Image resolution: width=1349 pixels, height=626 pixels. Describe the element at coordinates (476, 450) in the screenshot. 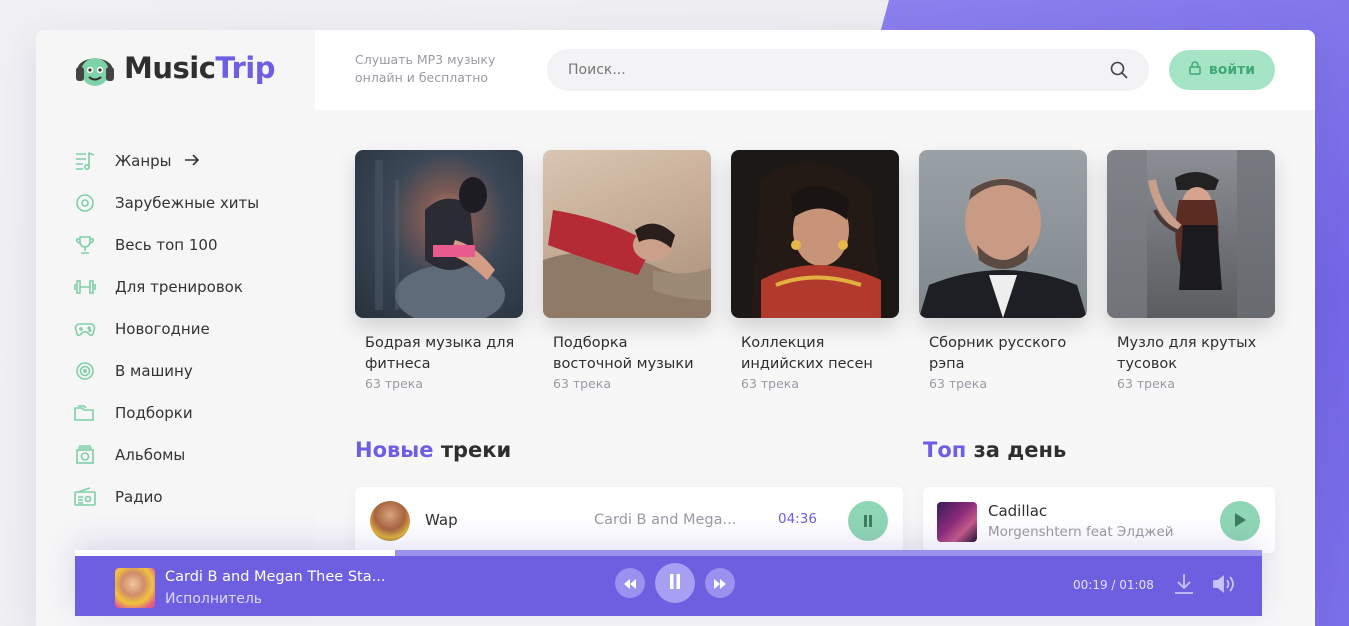

I see `new-tracks-heading-rest: треки` at that location.